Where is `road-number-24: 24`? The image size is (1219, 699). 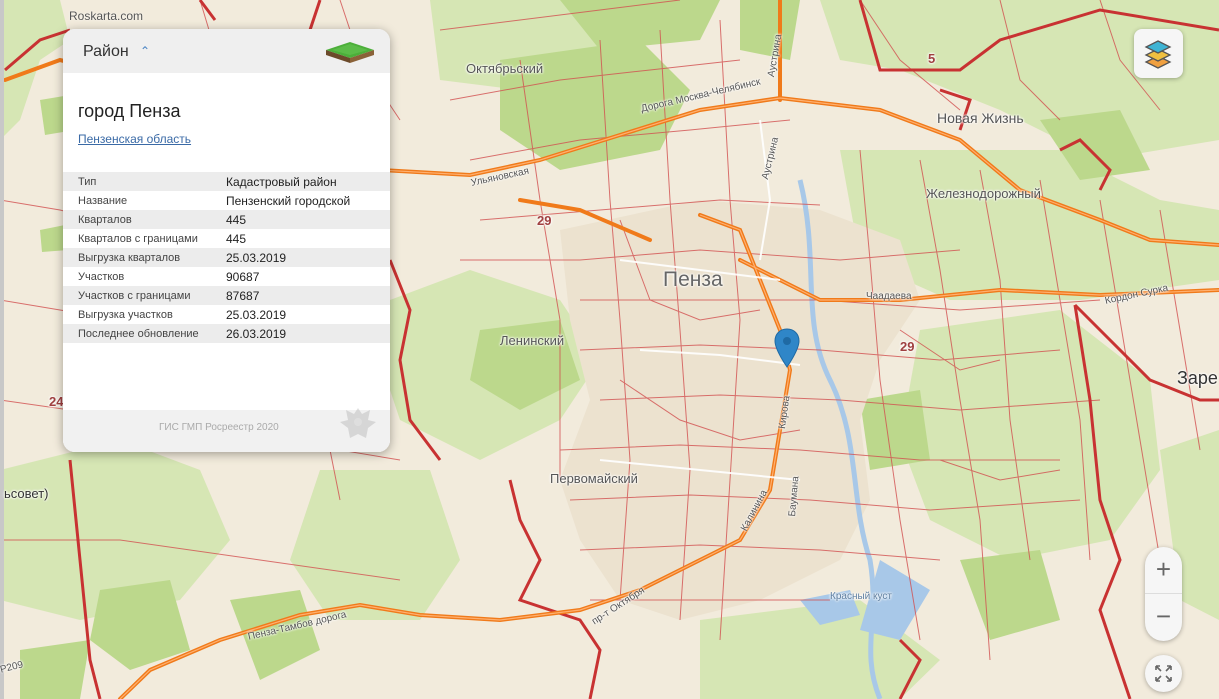
road-number-24: 24 is located at coordinates (56, 401).